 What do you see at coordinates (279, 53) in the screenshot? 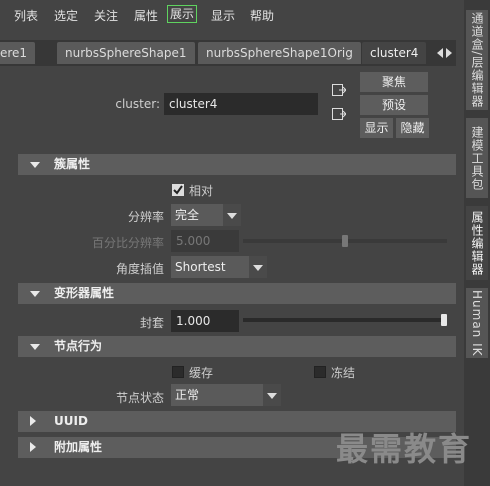
I see `tab-nurbs-sphere-shape1-orig: nurbsSphereShape1Orig` at bounding box center [279, 53].